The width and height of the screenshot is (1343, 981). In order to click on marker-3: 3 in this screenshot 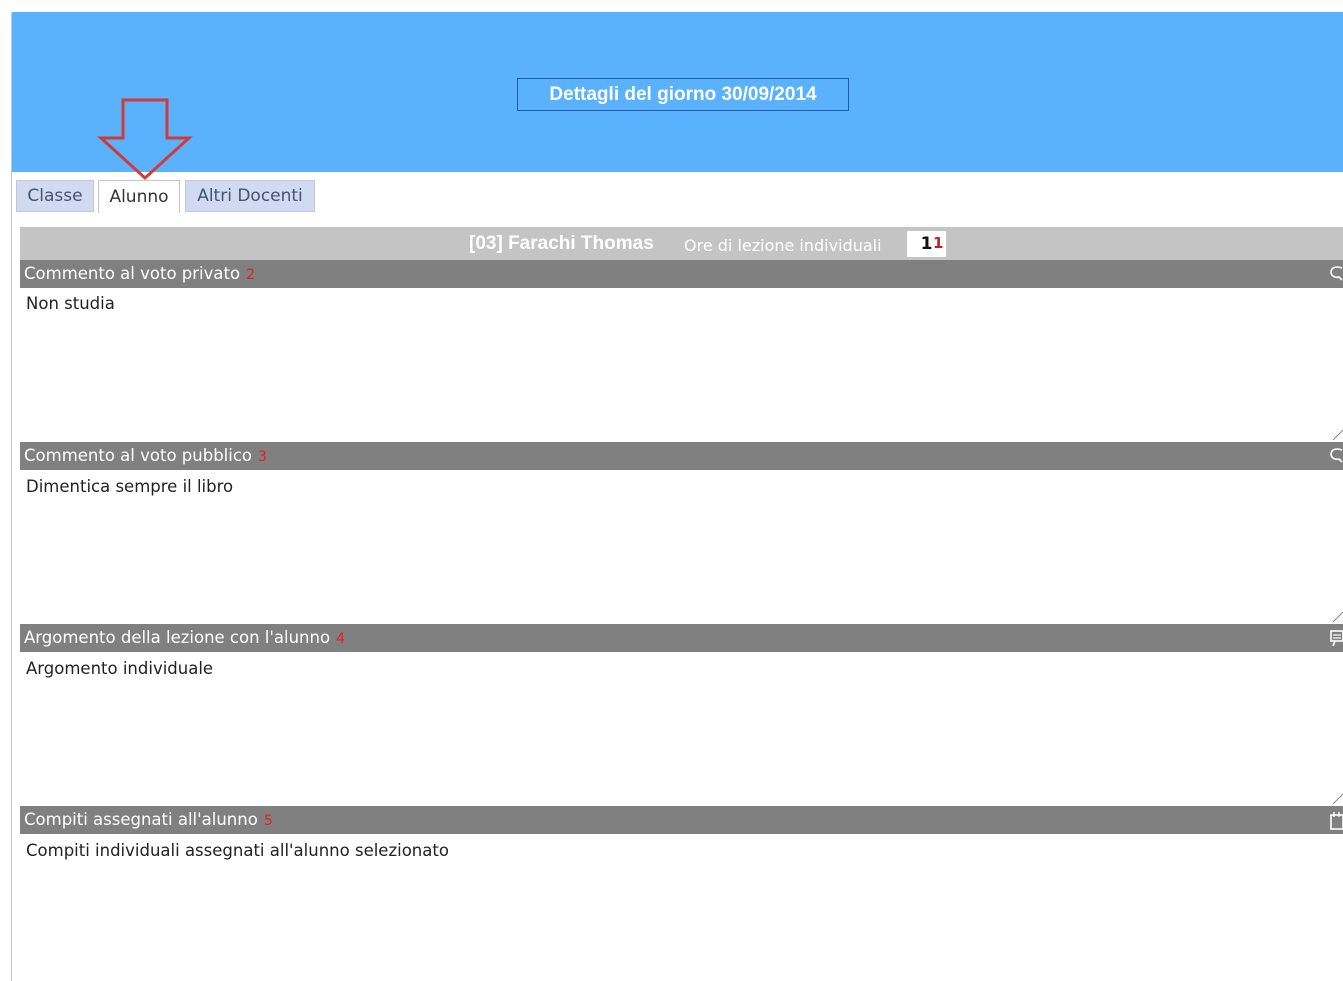, I will do `click(262, 457)`.